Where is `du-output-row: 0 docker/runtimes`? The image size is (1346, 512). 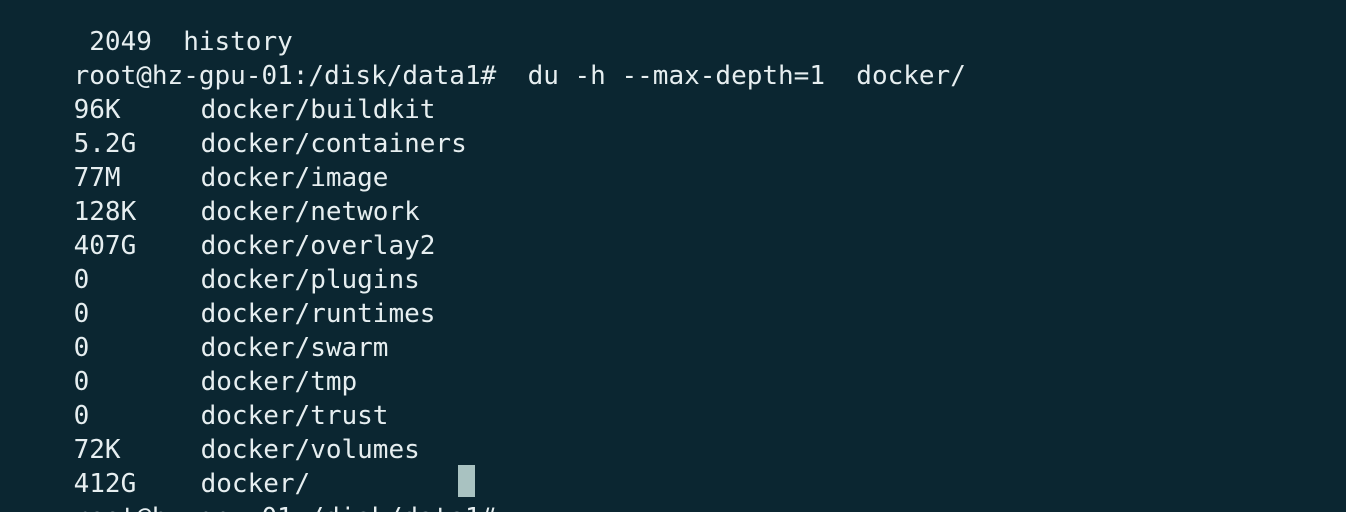
du-output-row: 0 docker/runtimes is located at coordinates (223, 296).